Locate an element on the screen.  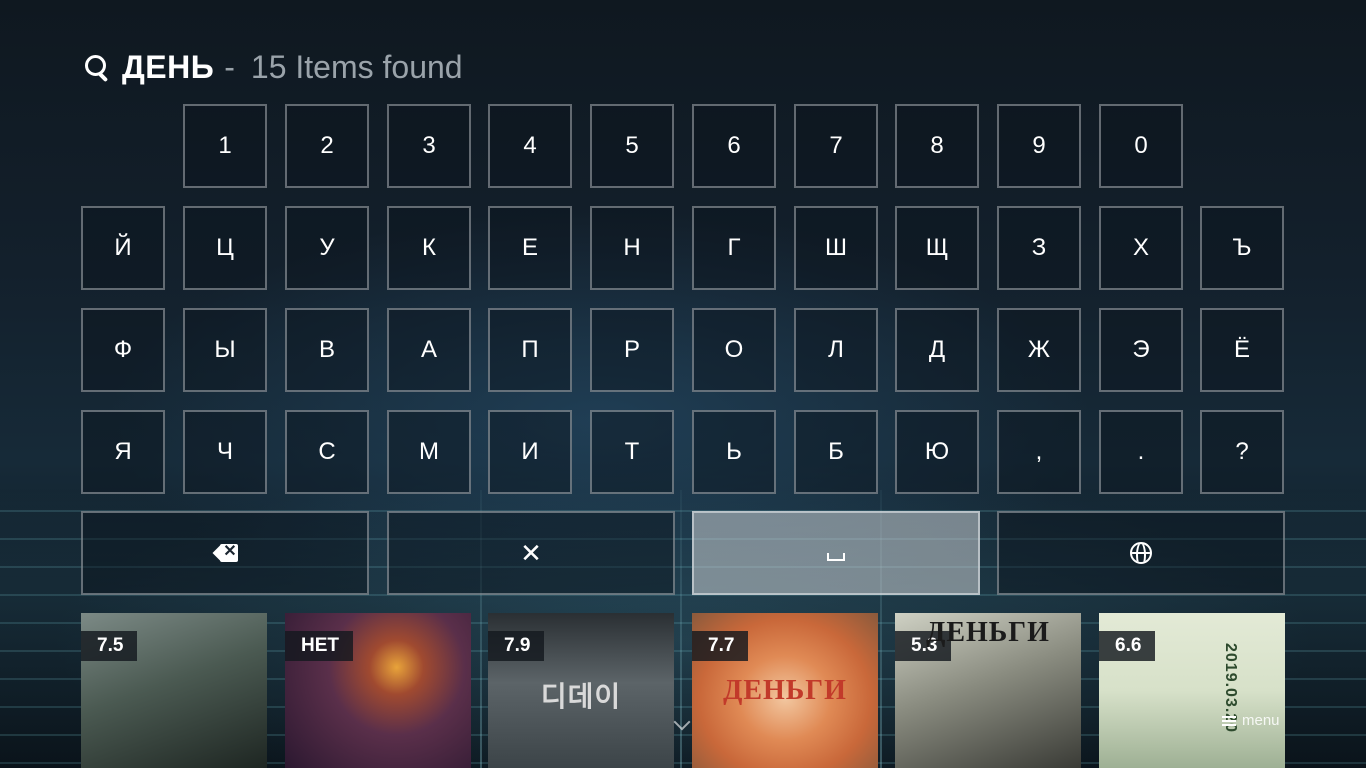
rating-badge: 6.6 is located at coordinates (1127, 646).